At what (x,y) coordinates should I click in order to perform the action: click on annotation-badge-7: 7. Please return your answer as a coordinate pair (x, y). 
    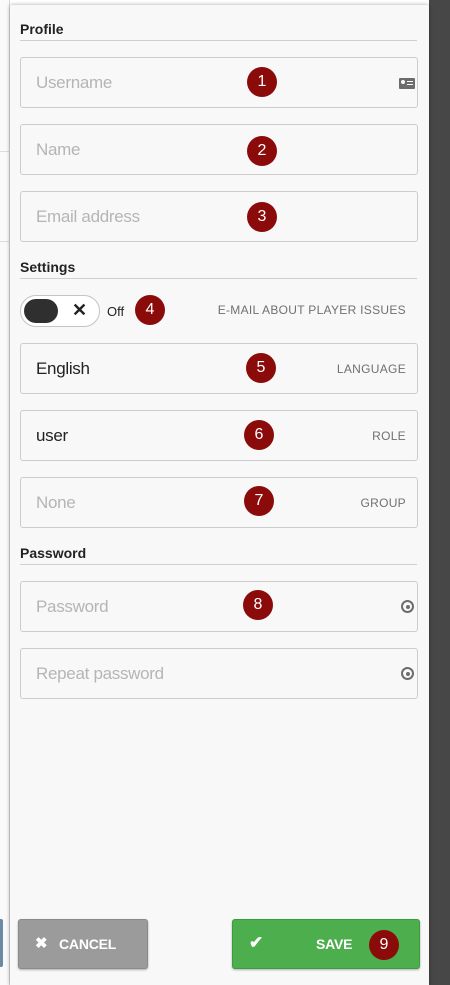
    Looking at the image, I should click on (259, 501).